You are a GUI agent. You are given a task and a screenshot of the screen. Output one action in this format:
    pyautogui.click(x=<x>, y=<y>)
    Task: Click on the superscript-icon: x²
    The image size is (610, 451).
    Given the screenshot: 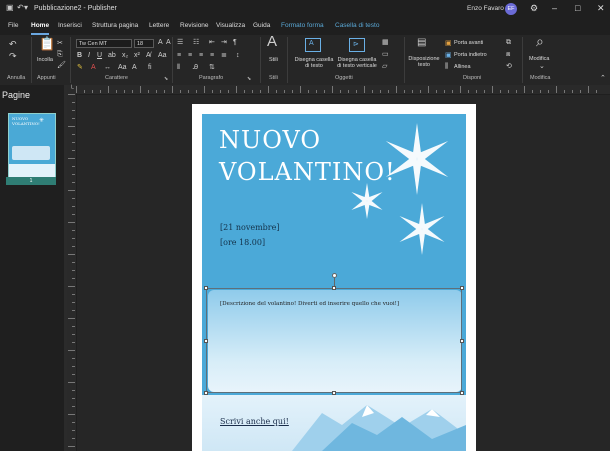 What is the action you would take?
    pyautogui.click(x=137, y=56)
    